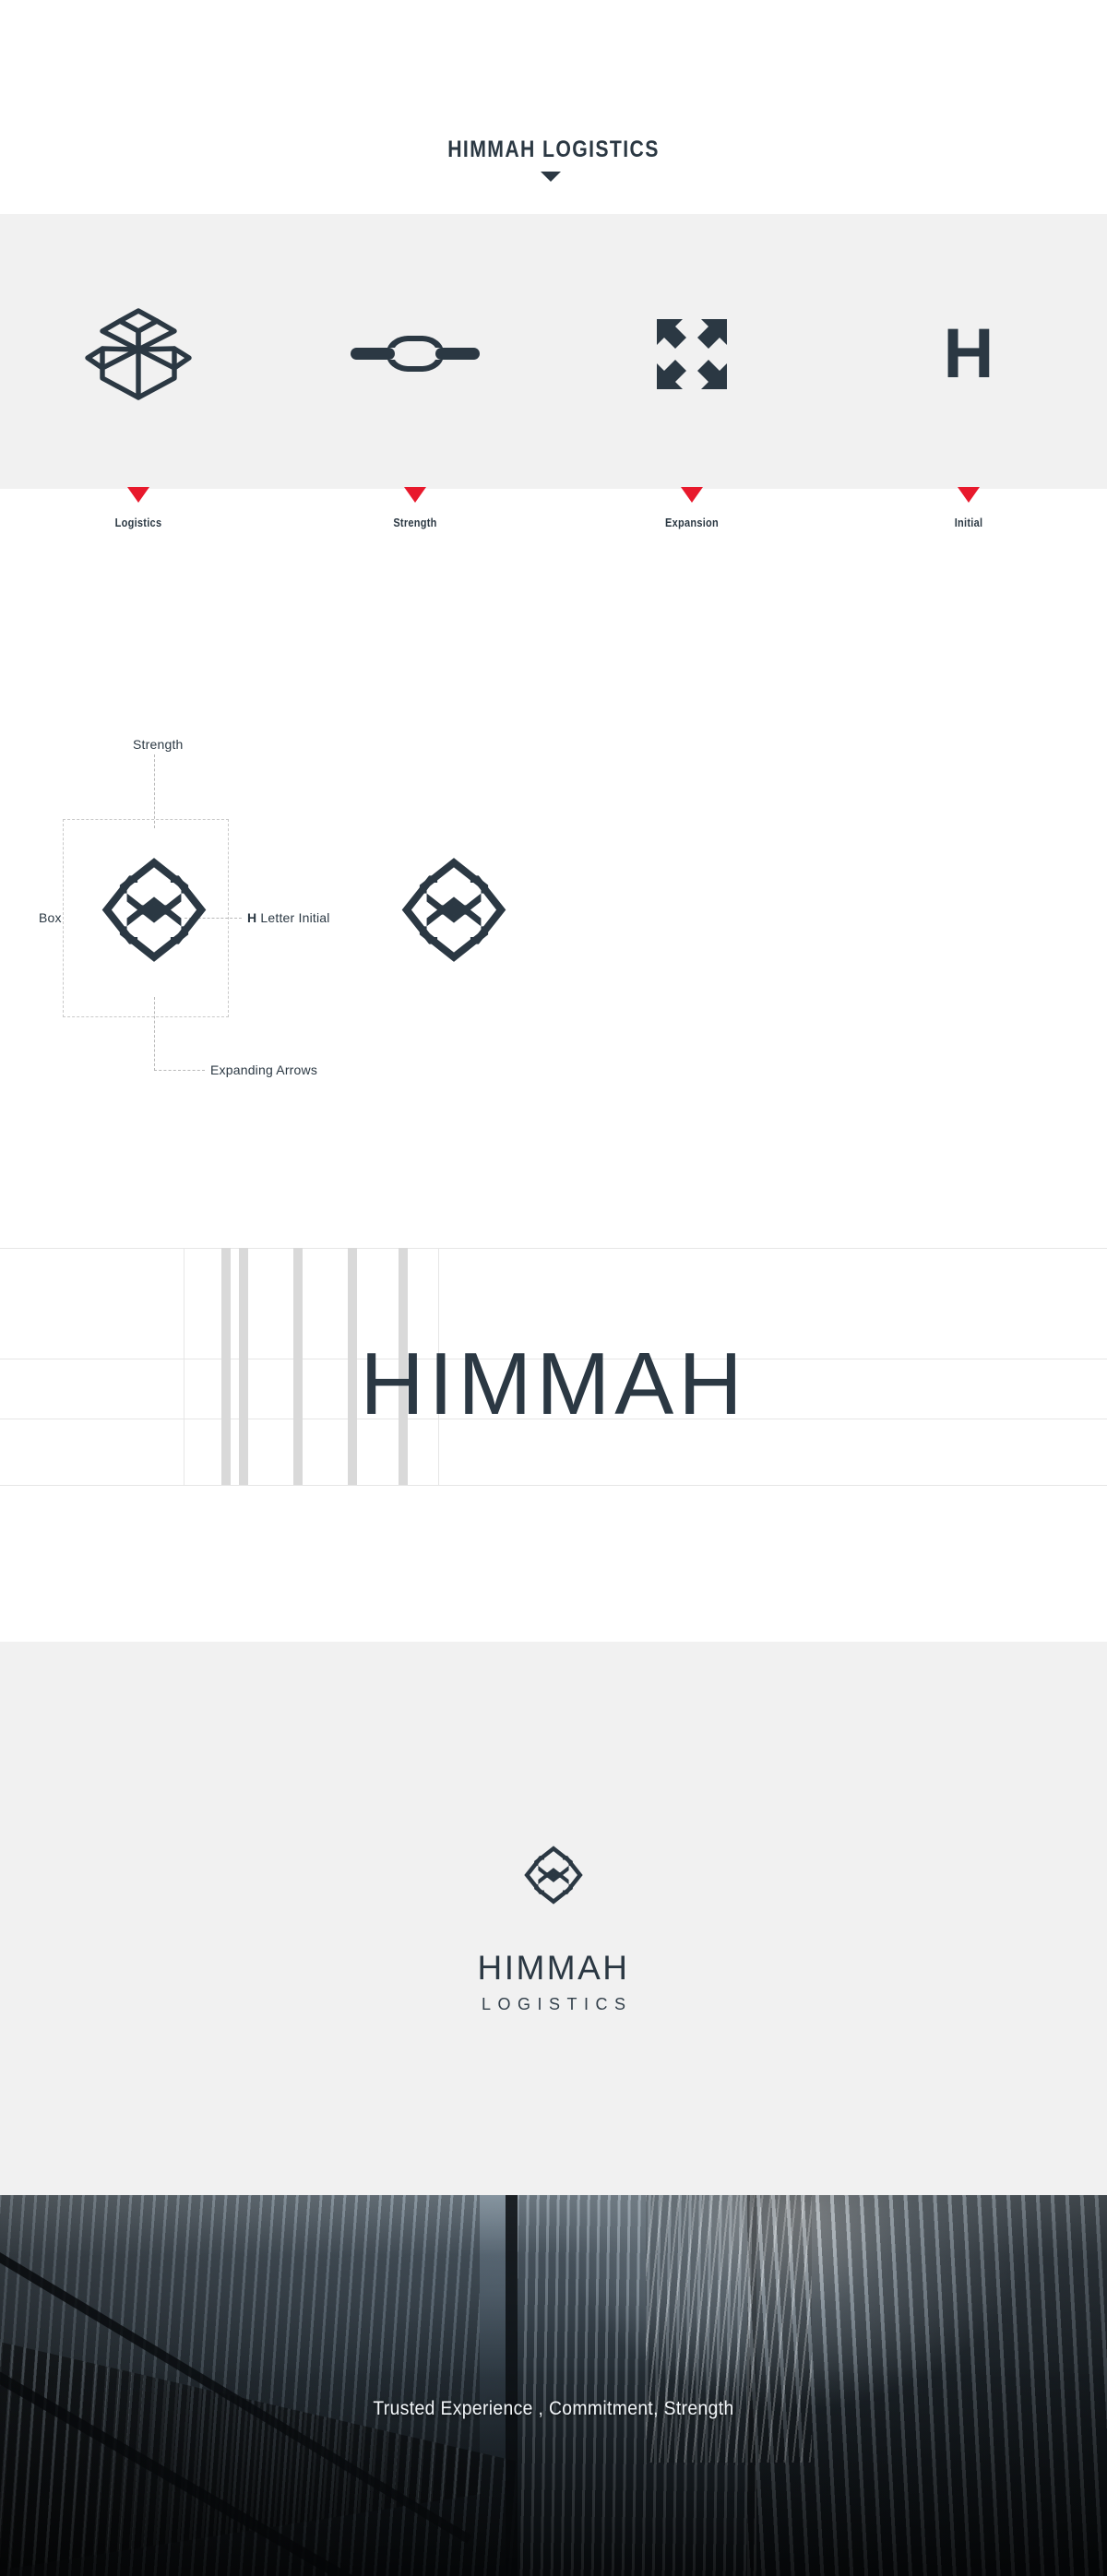 Image resolution: width=1107 pixels, height=2576 pixels. What do you see at coordinates (158, 744) in the screenshot?
I see `annotation-strength: Strength` at bounding box center [158, 744].